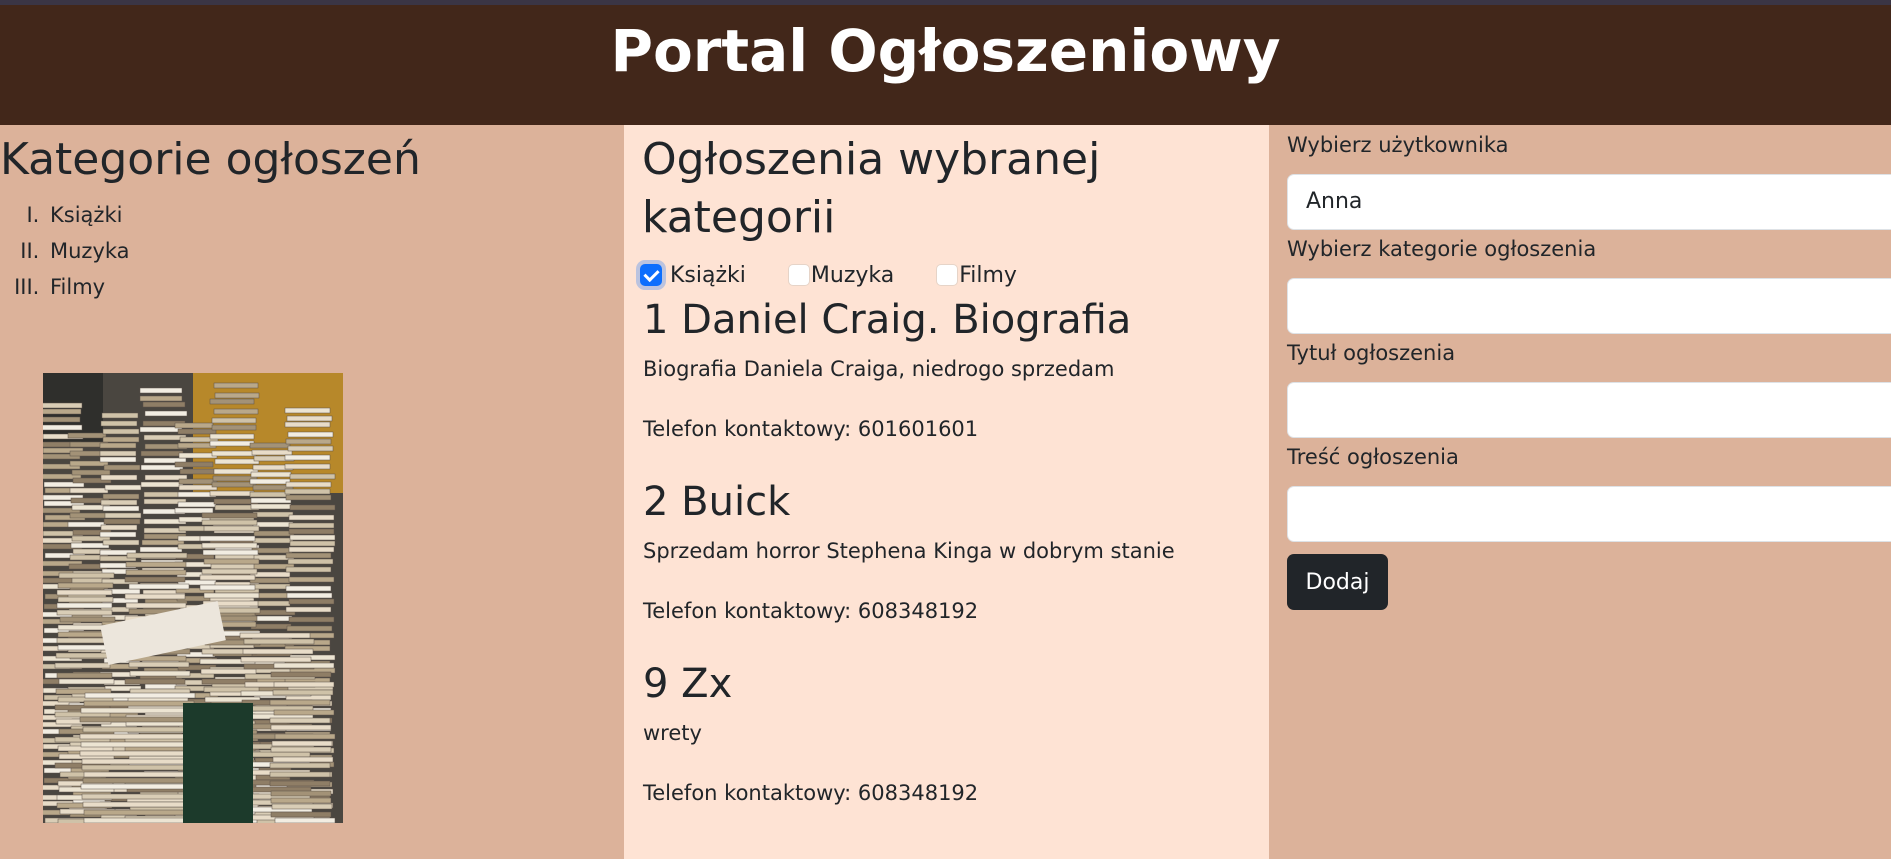 This screenshot has height=859, width=1891. What do you see at coordinates (651, 275) in the screenshot?
I see `filter-books-checkbox` at bounding box center [651, 275].